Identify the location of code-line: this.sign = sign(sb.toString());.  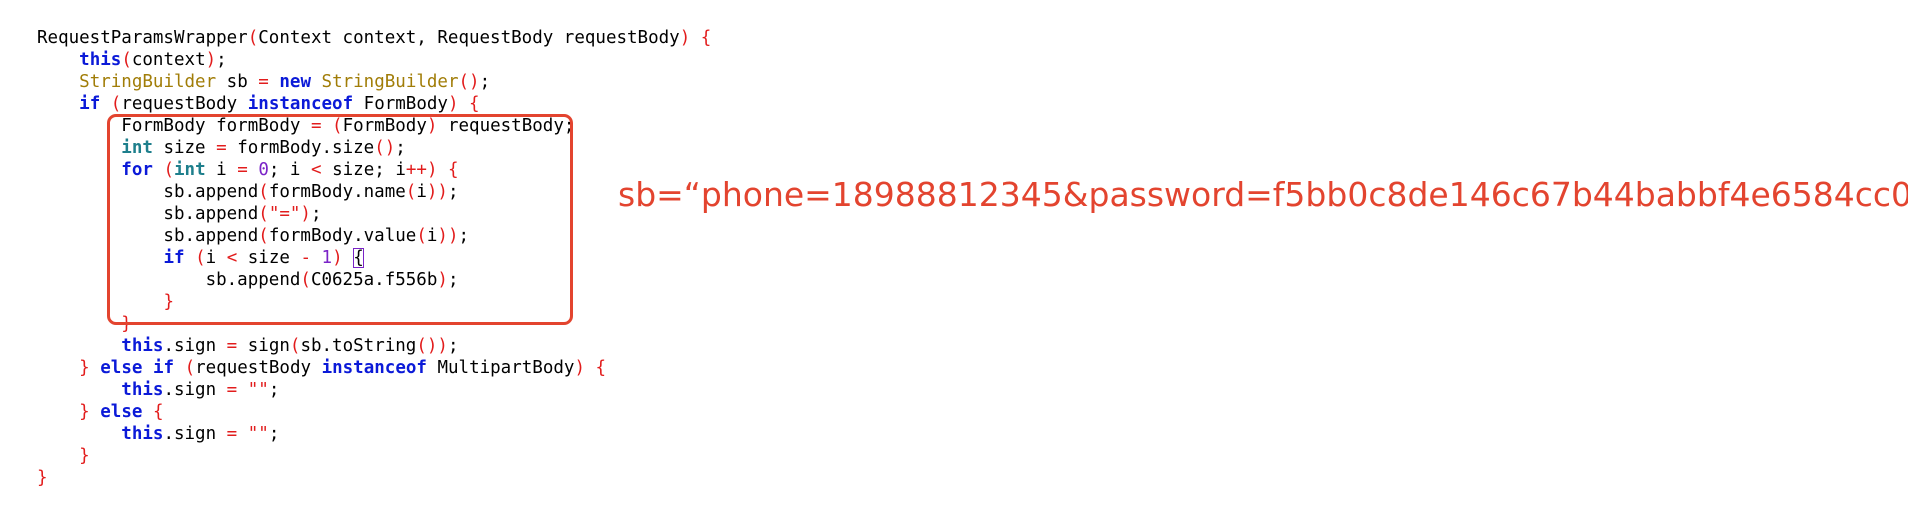
(248, 346).